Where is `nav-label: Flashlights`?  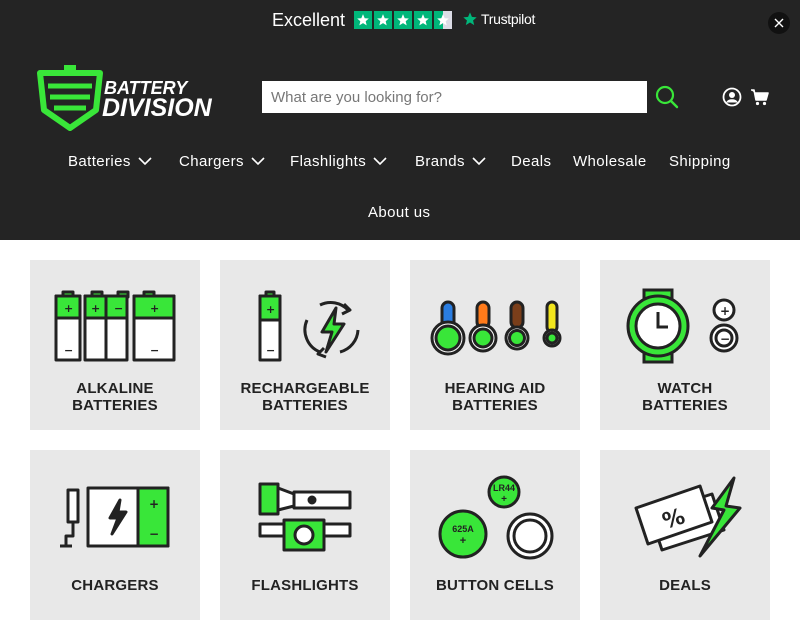
nav-label: Flashlights is located at coordinates (328, 161).